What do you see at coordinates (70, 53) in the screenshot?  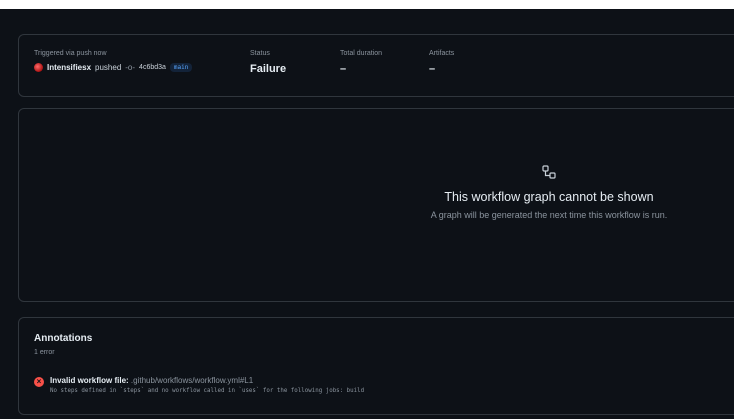 I see `trigger-label: Triggered via push now` at bounding box center [70, 53].